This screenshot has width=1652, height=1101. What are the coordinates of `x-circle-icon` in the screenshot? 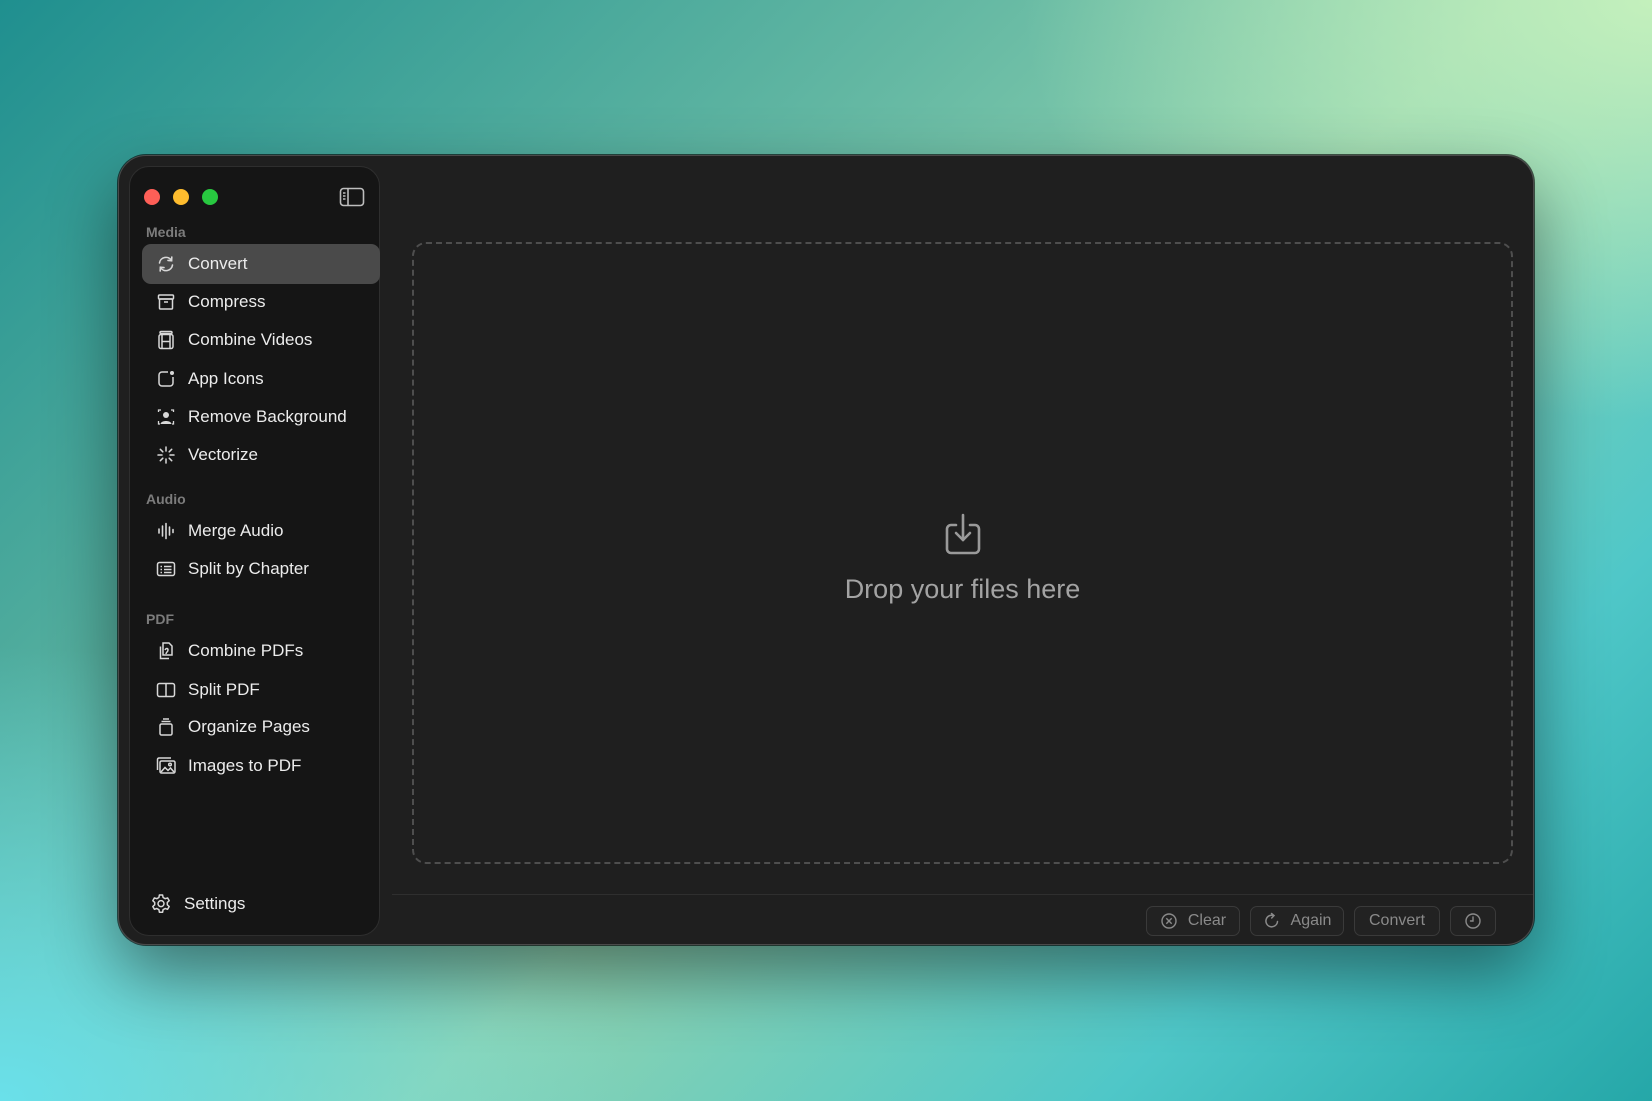 It's located at (1169, 921).